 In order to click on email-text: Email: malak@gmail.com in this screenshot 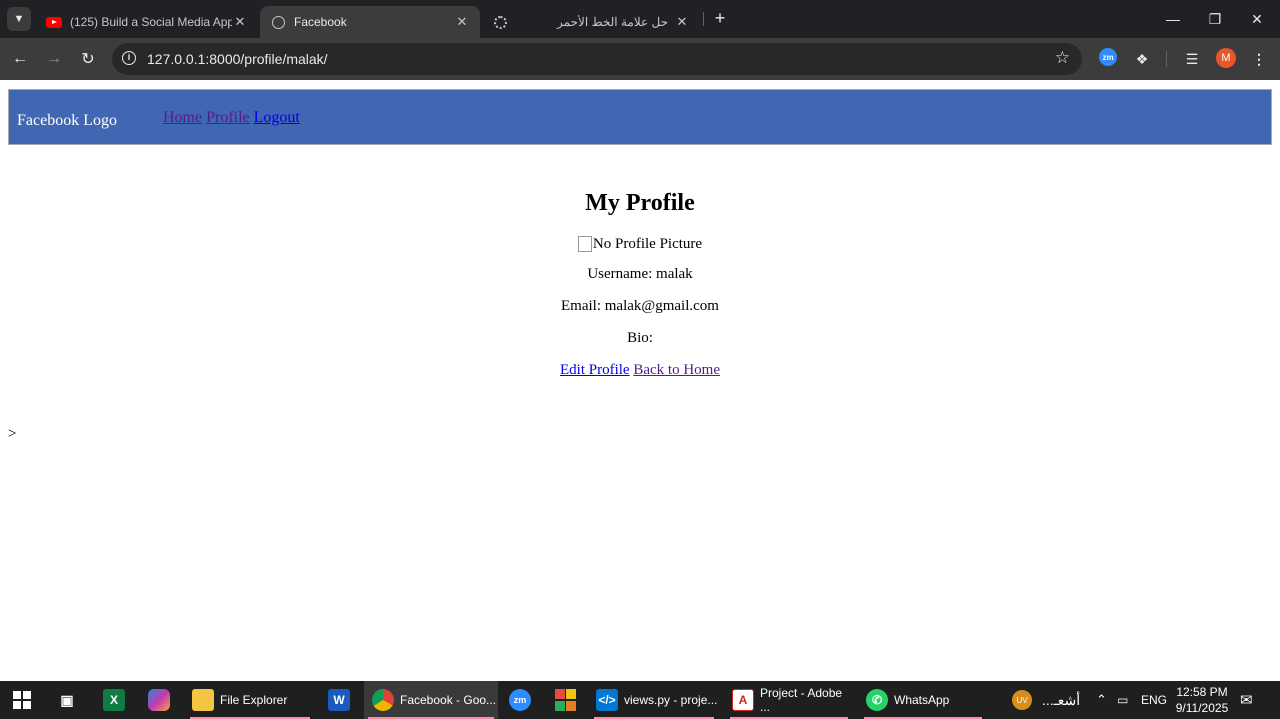, I will do `click(640, 306)`.